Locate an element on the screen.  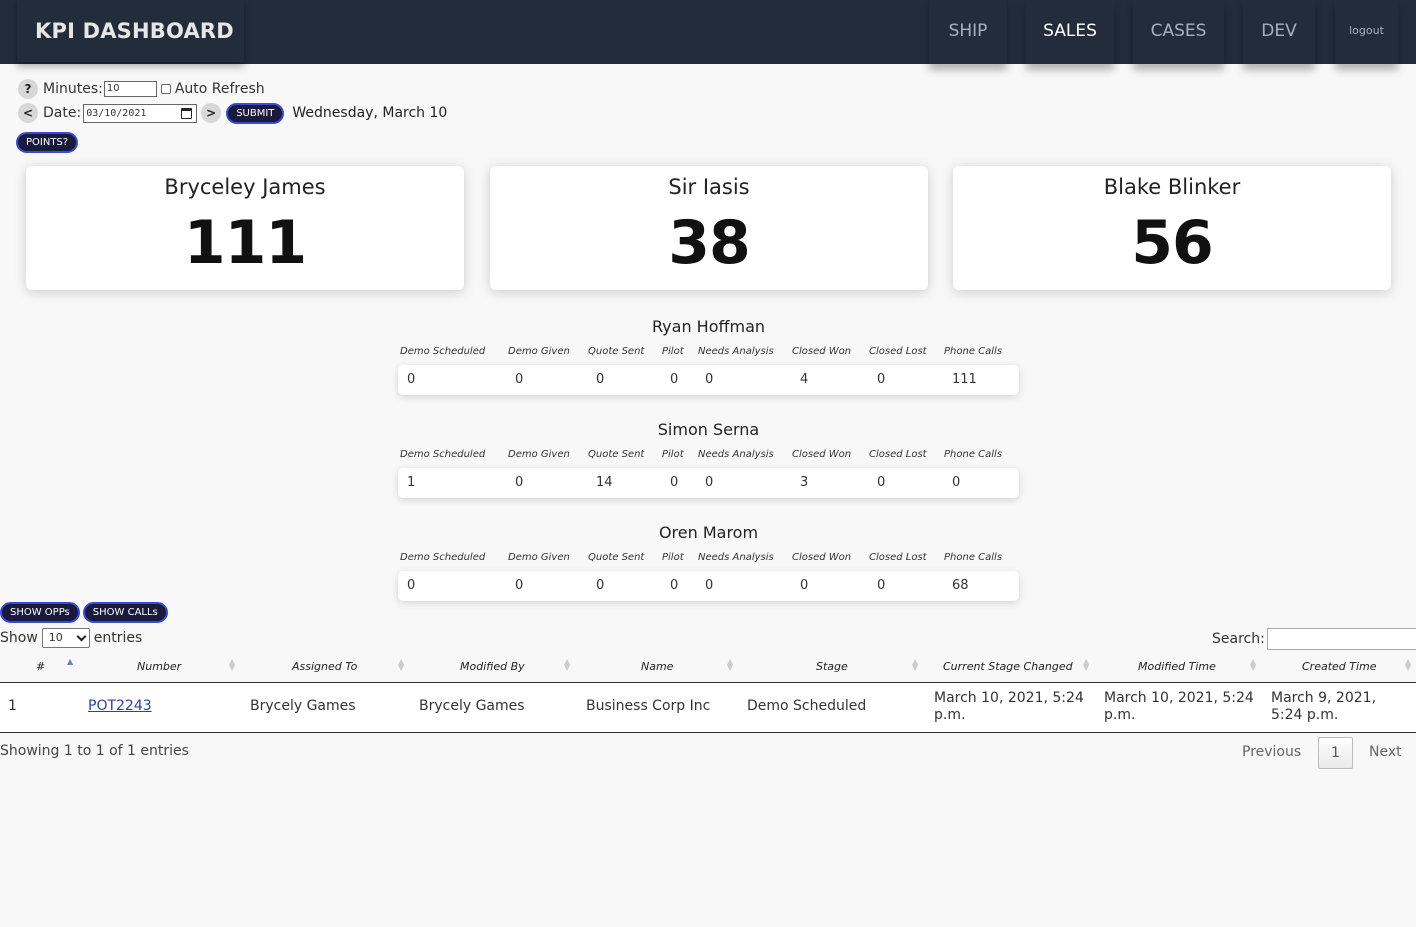
points-row: POINTS? is located at coordinates (47, 142).